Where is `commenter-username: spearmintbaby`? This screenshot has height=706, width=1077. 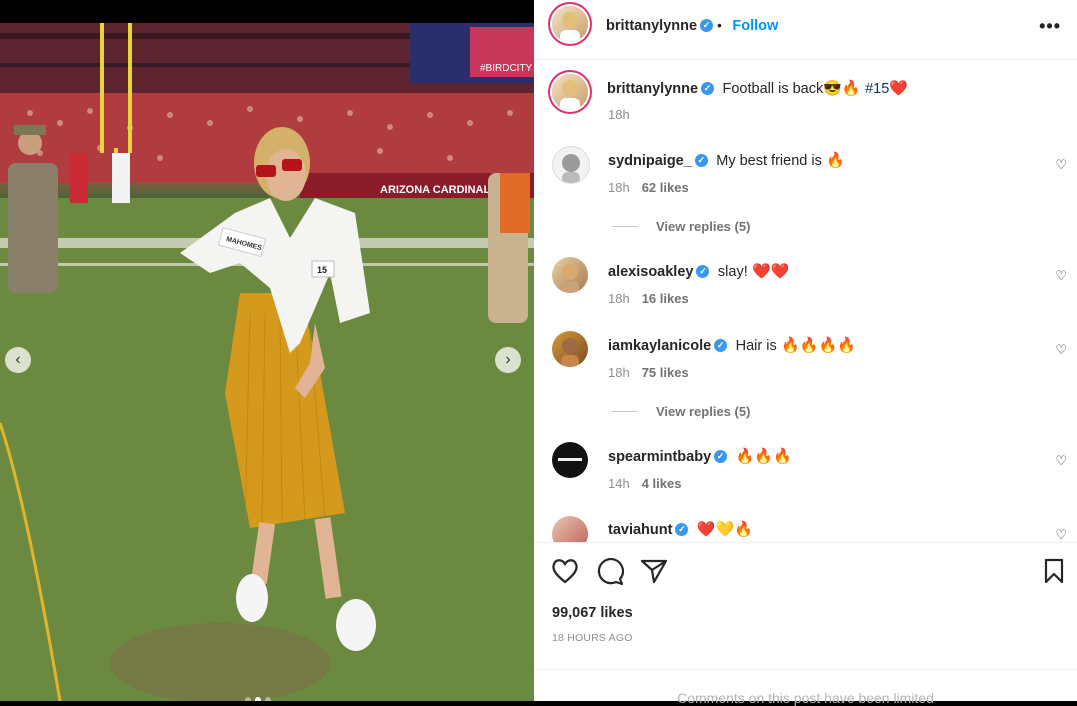 commenter-username: spearmintbaby is located at coordinates (659, 457).